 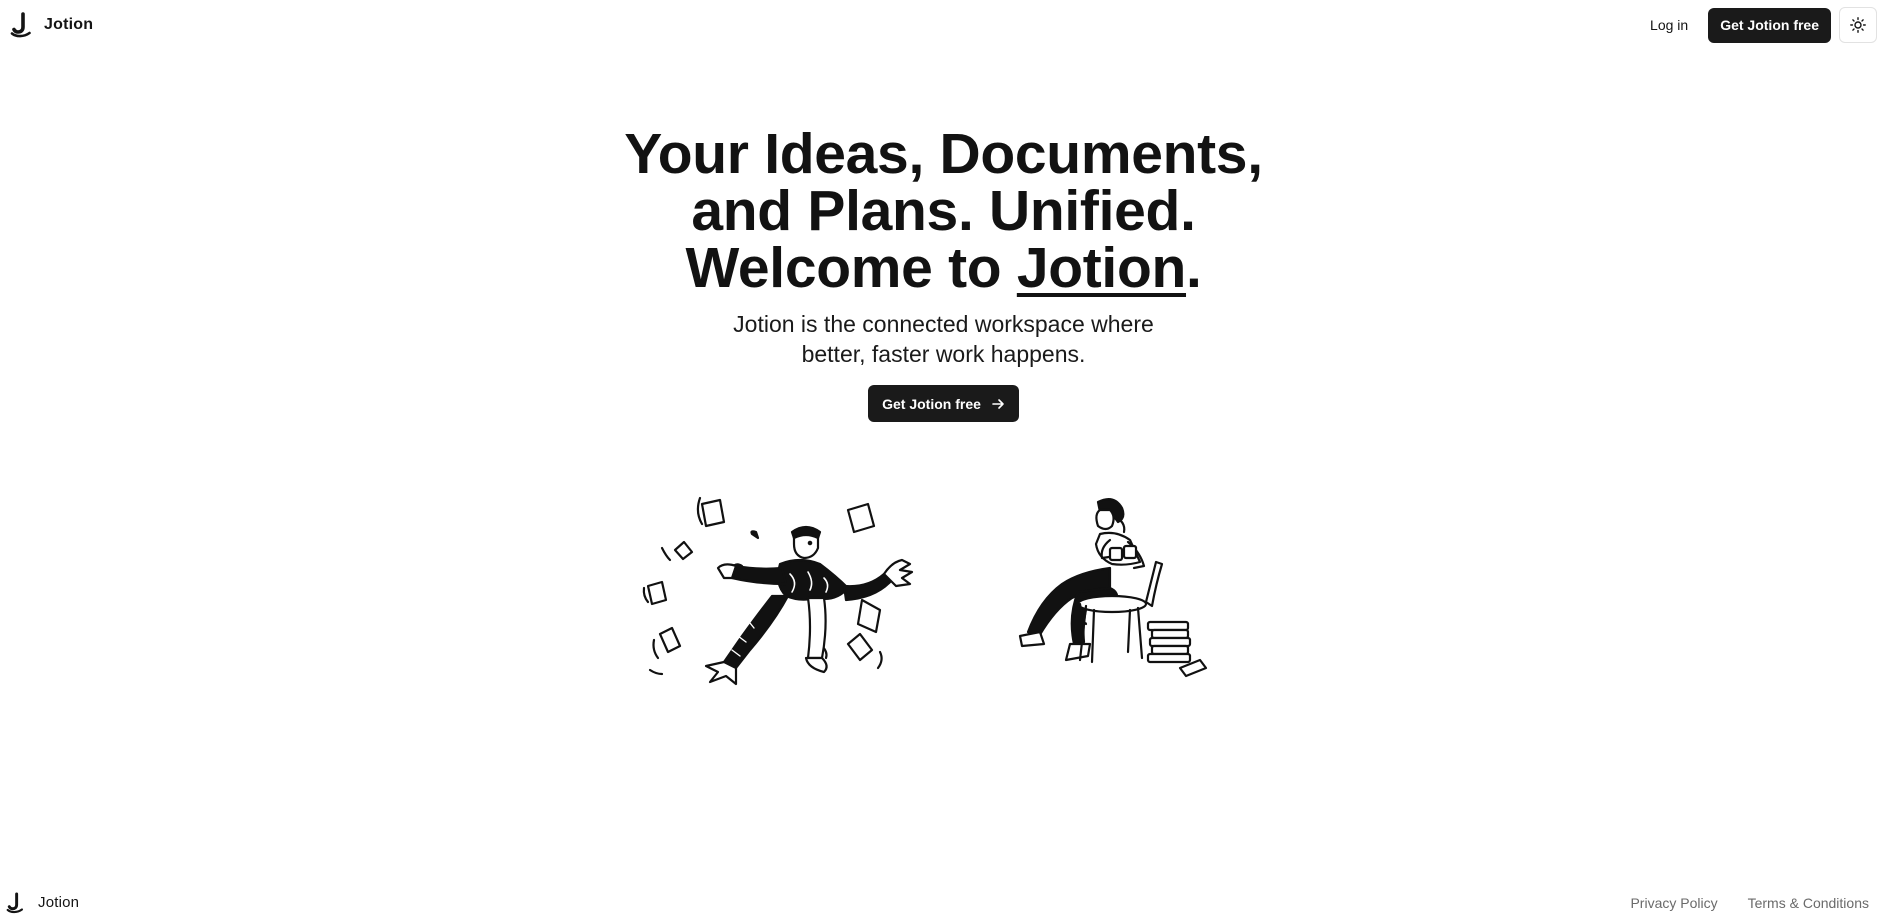 I want to click on theme-toggle-button, so click(x=1858, y=25).